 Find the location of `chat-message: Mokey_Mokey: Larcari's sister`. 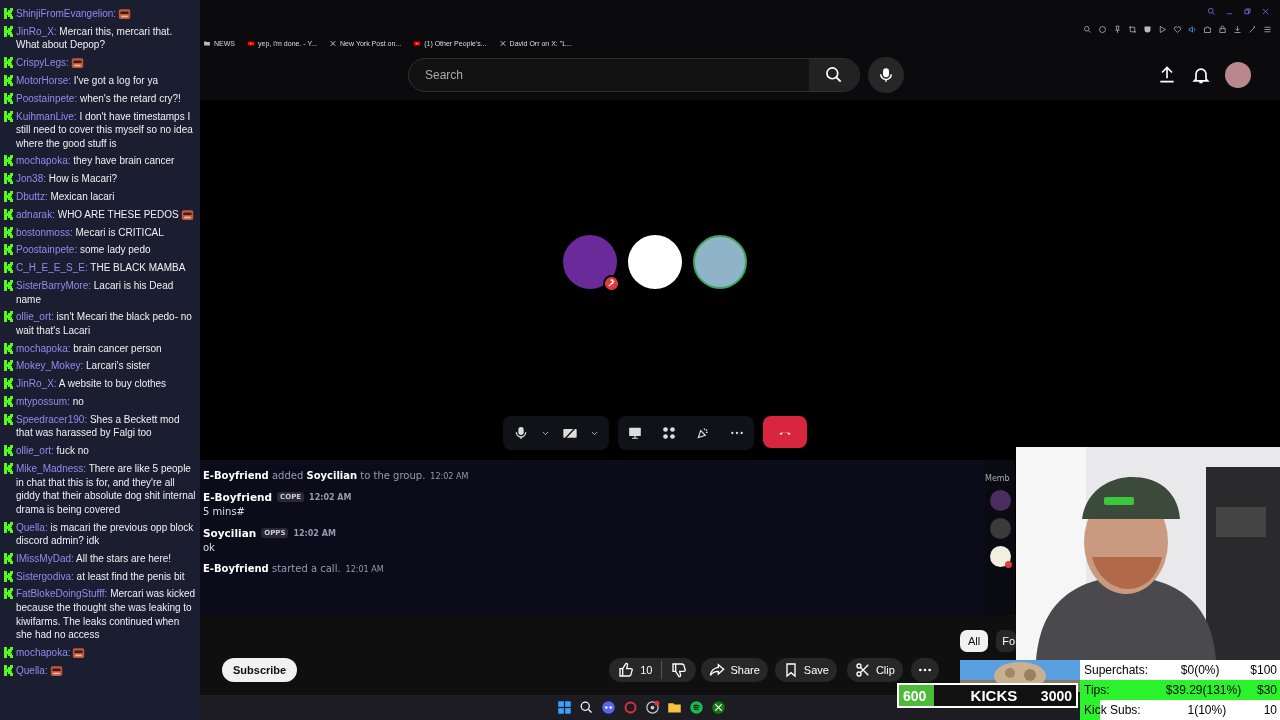

chat-message: Mokey_Mokey: Larcari's sister is located at coordinates (83, 366).